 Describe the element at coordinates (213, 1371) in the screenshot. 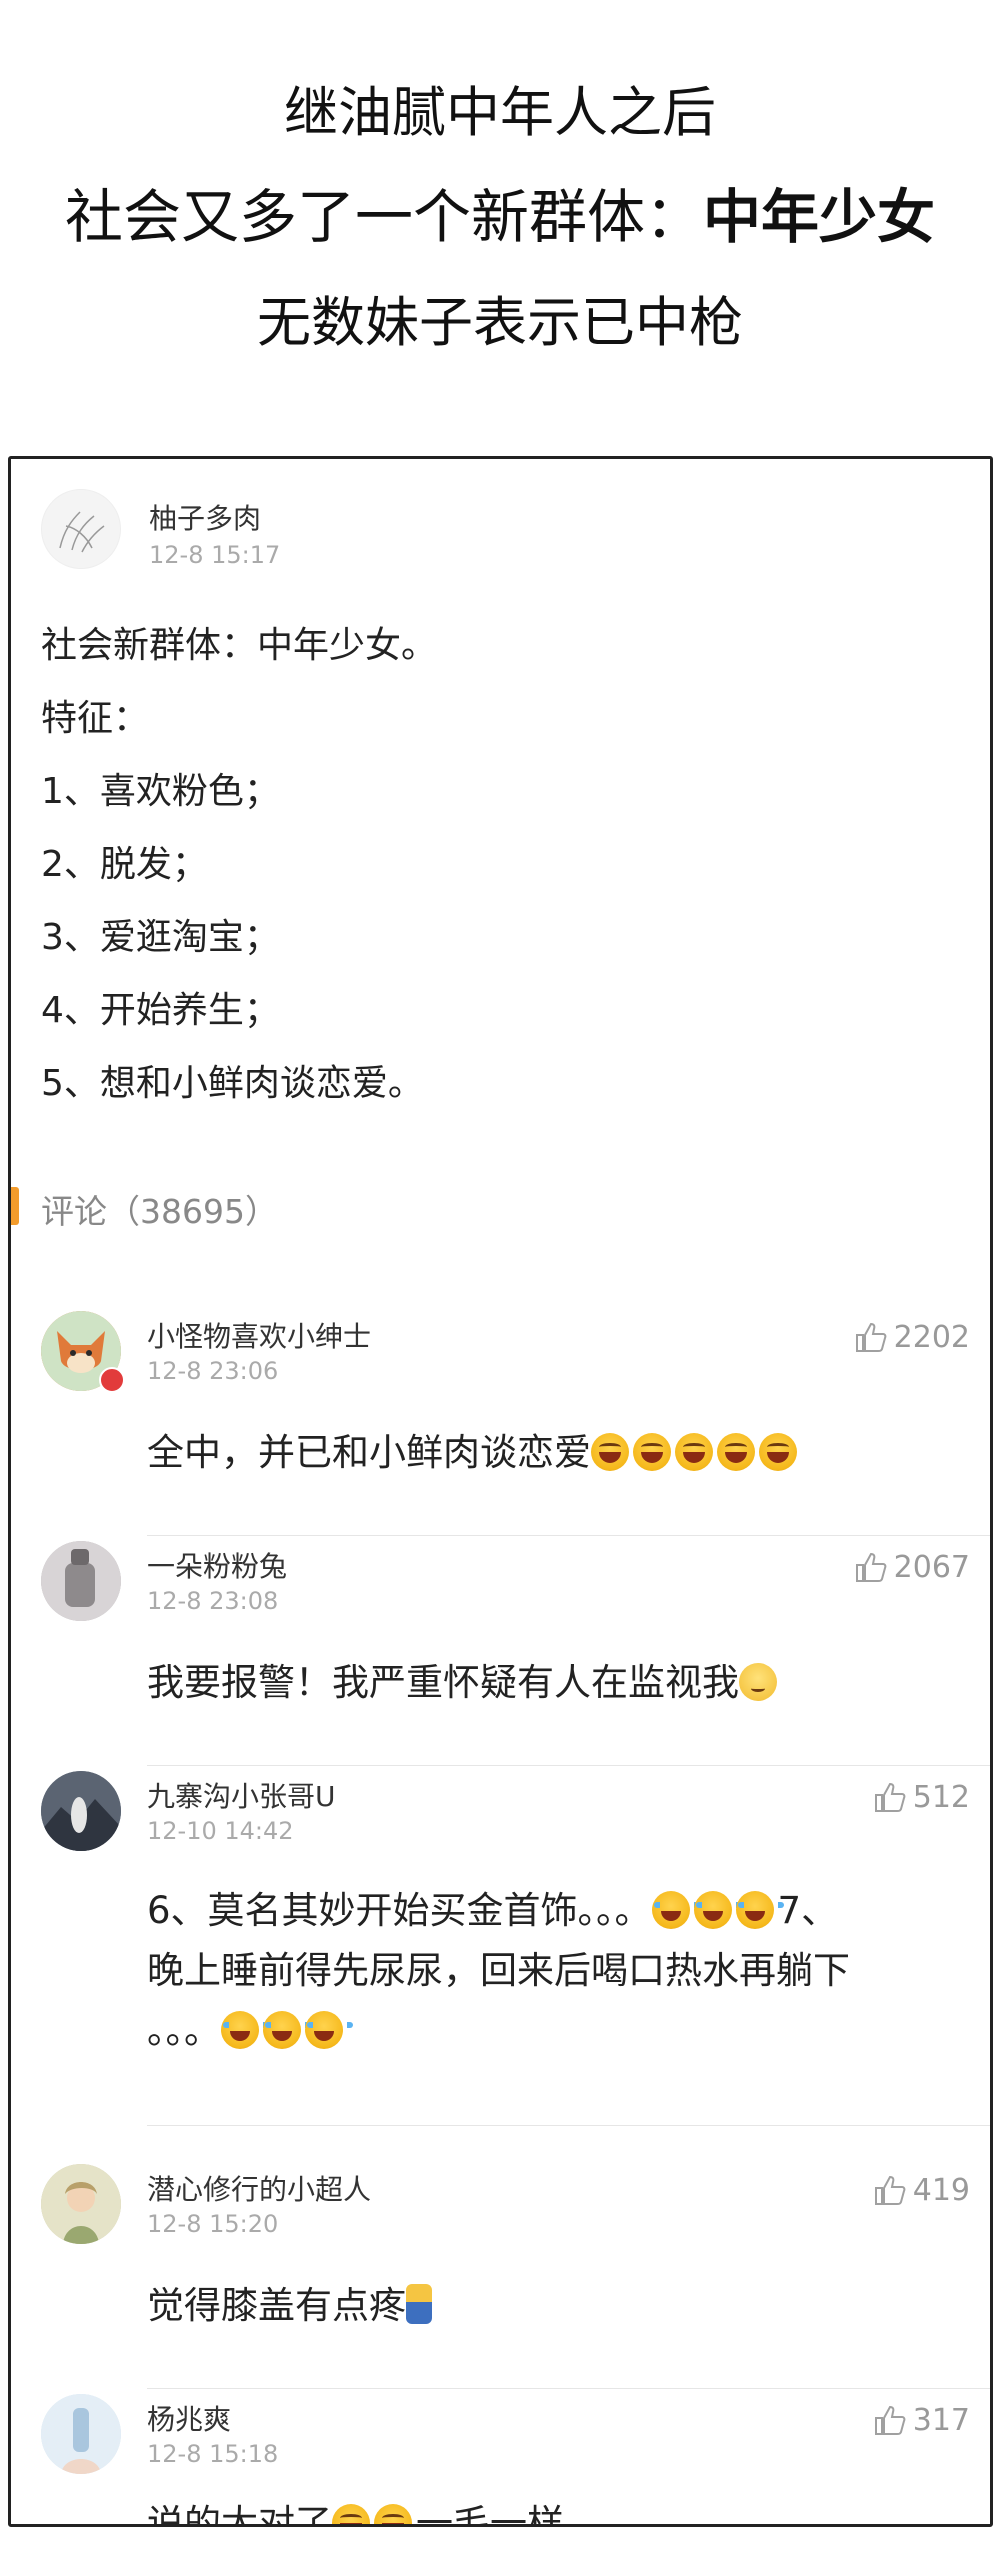

I see `comment-date: 12-8 23:06` at that location.